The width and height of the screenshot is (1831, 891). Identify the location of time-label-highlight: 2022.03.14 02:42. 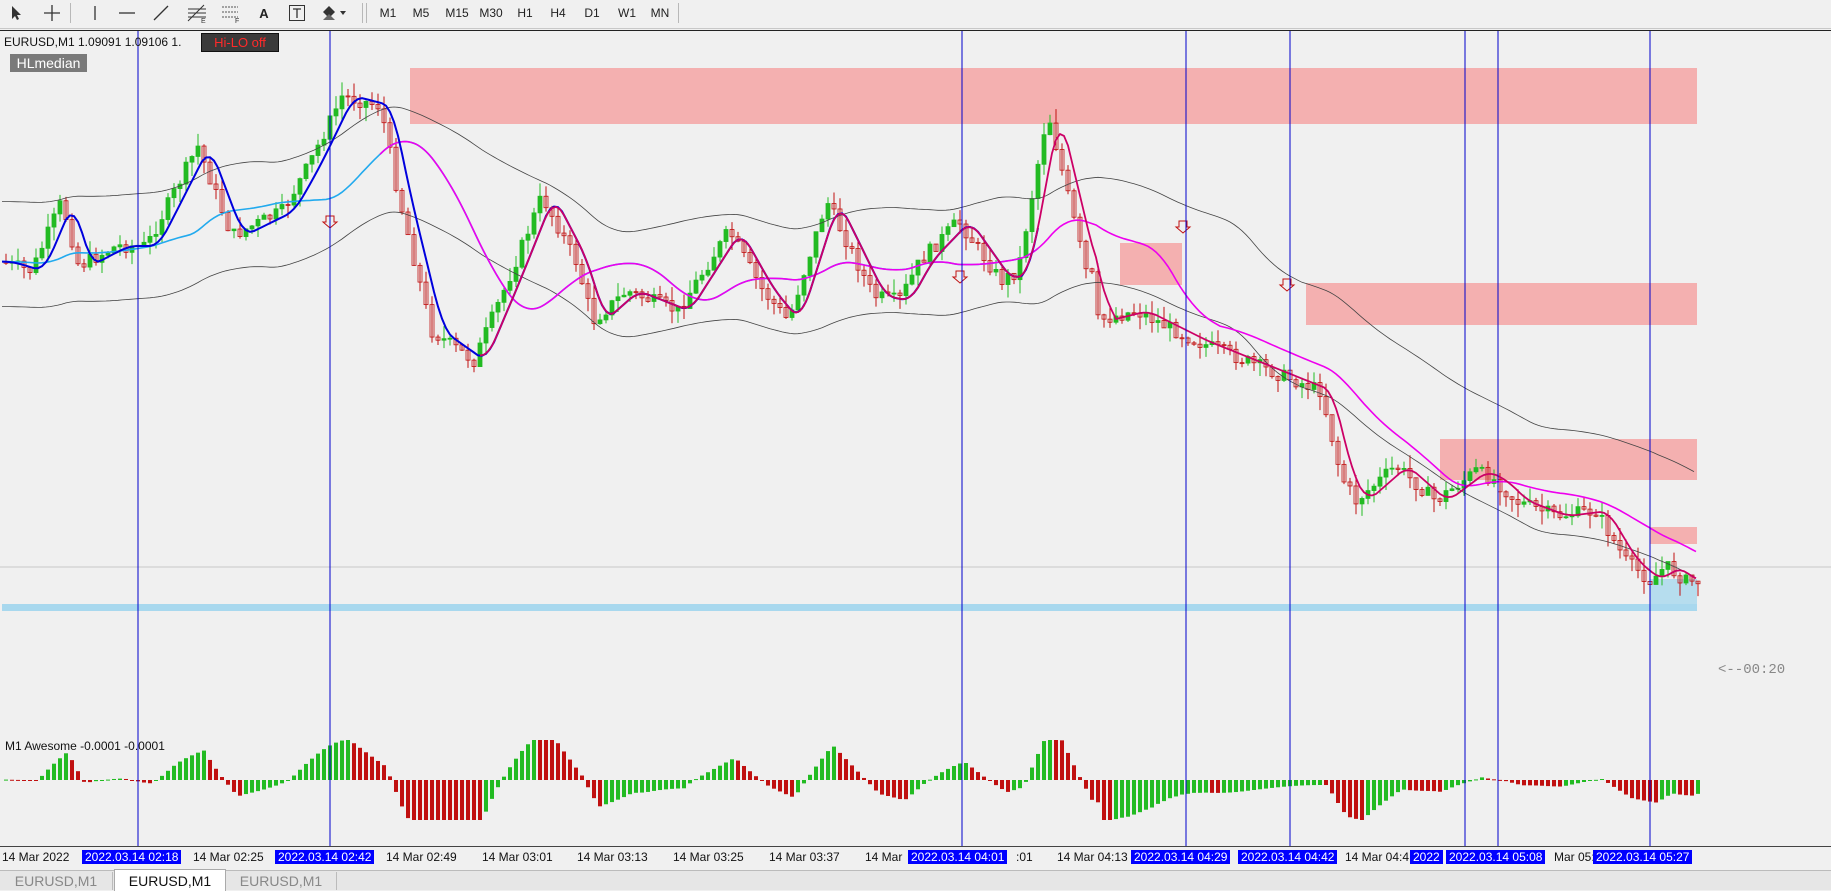
(325, 857).